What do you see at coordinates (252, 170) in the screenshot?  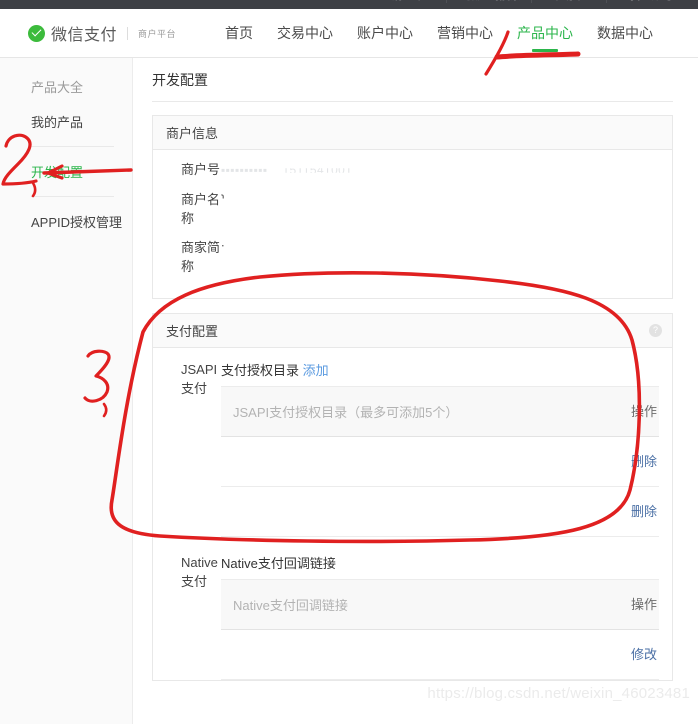 I see `merchant-id-redacted: ▪▪▪▪▪▪▪▪▪▪` at bounding box center [252, 170].